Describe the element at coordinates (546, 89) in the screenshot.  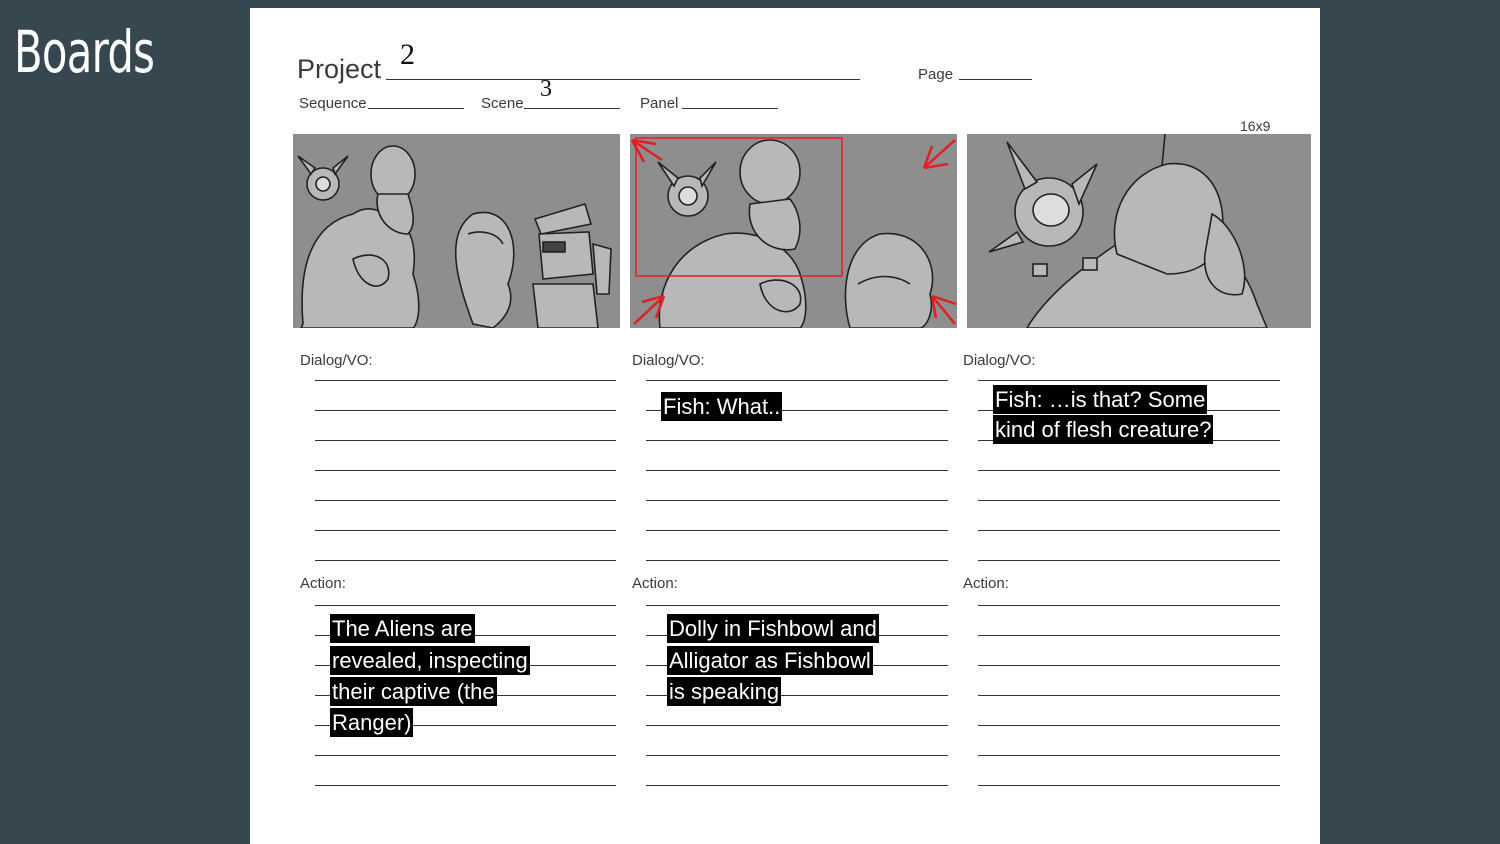
I see `scene-value: 3` at that location.